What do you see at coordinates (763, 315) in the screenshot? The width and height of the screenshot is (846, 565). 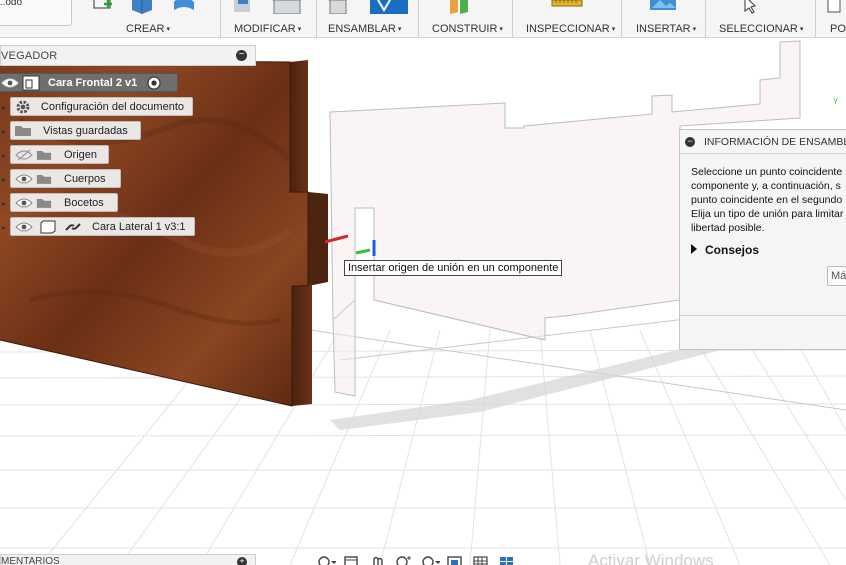 I see `info-panel-divider` at bounding box center [763, 315].